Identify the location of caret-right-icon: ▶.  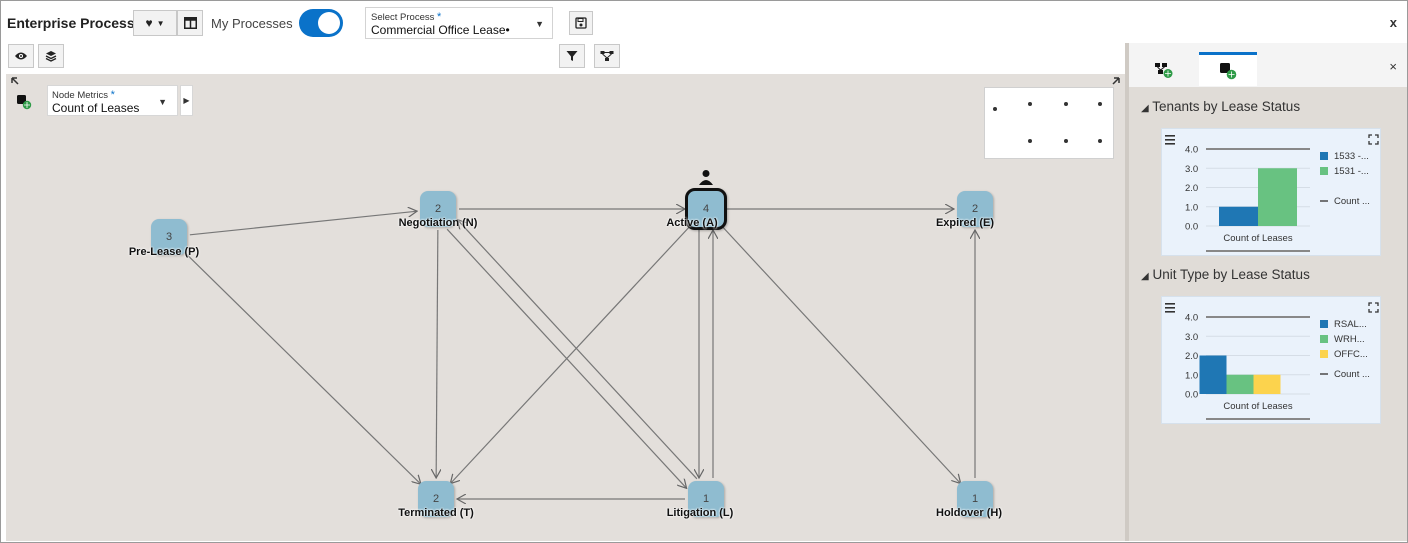
(186, 100).